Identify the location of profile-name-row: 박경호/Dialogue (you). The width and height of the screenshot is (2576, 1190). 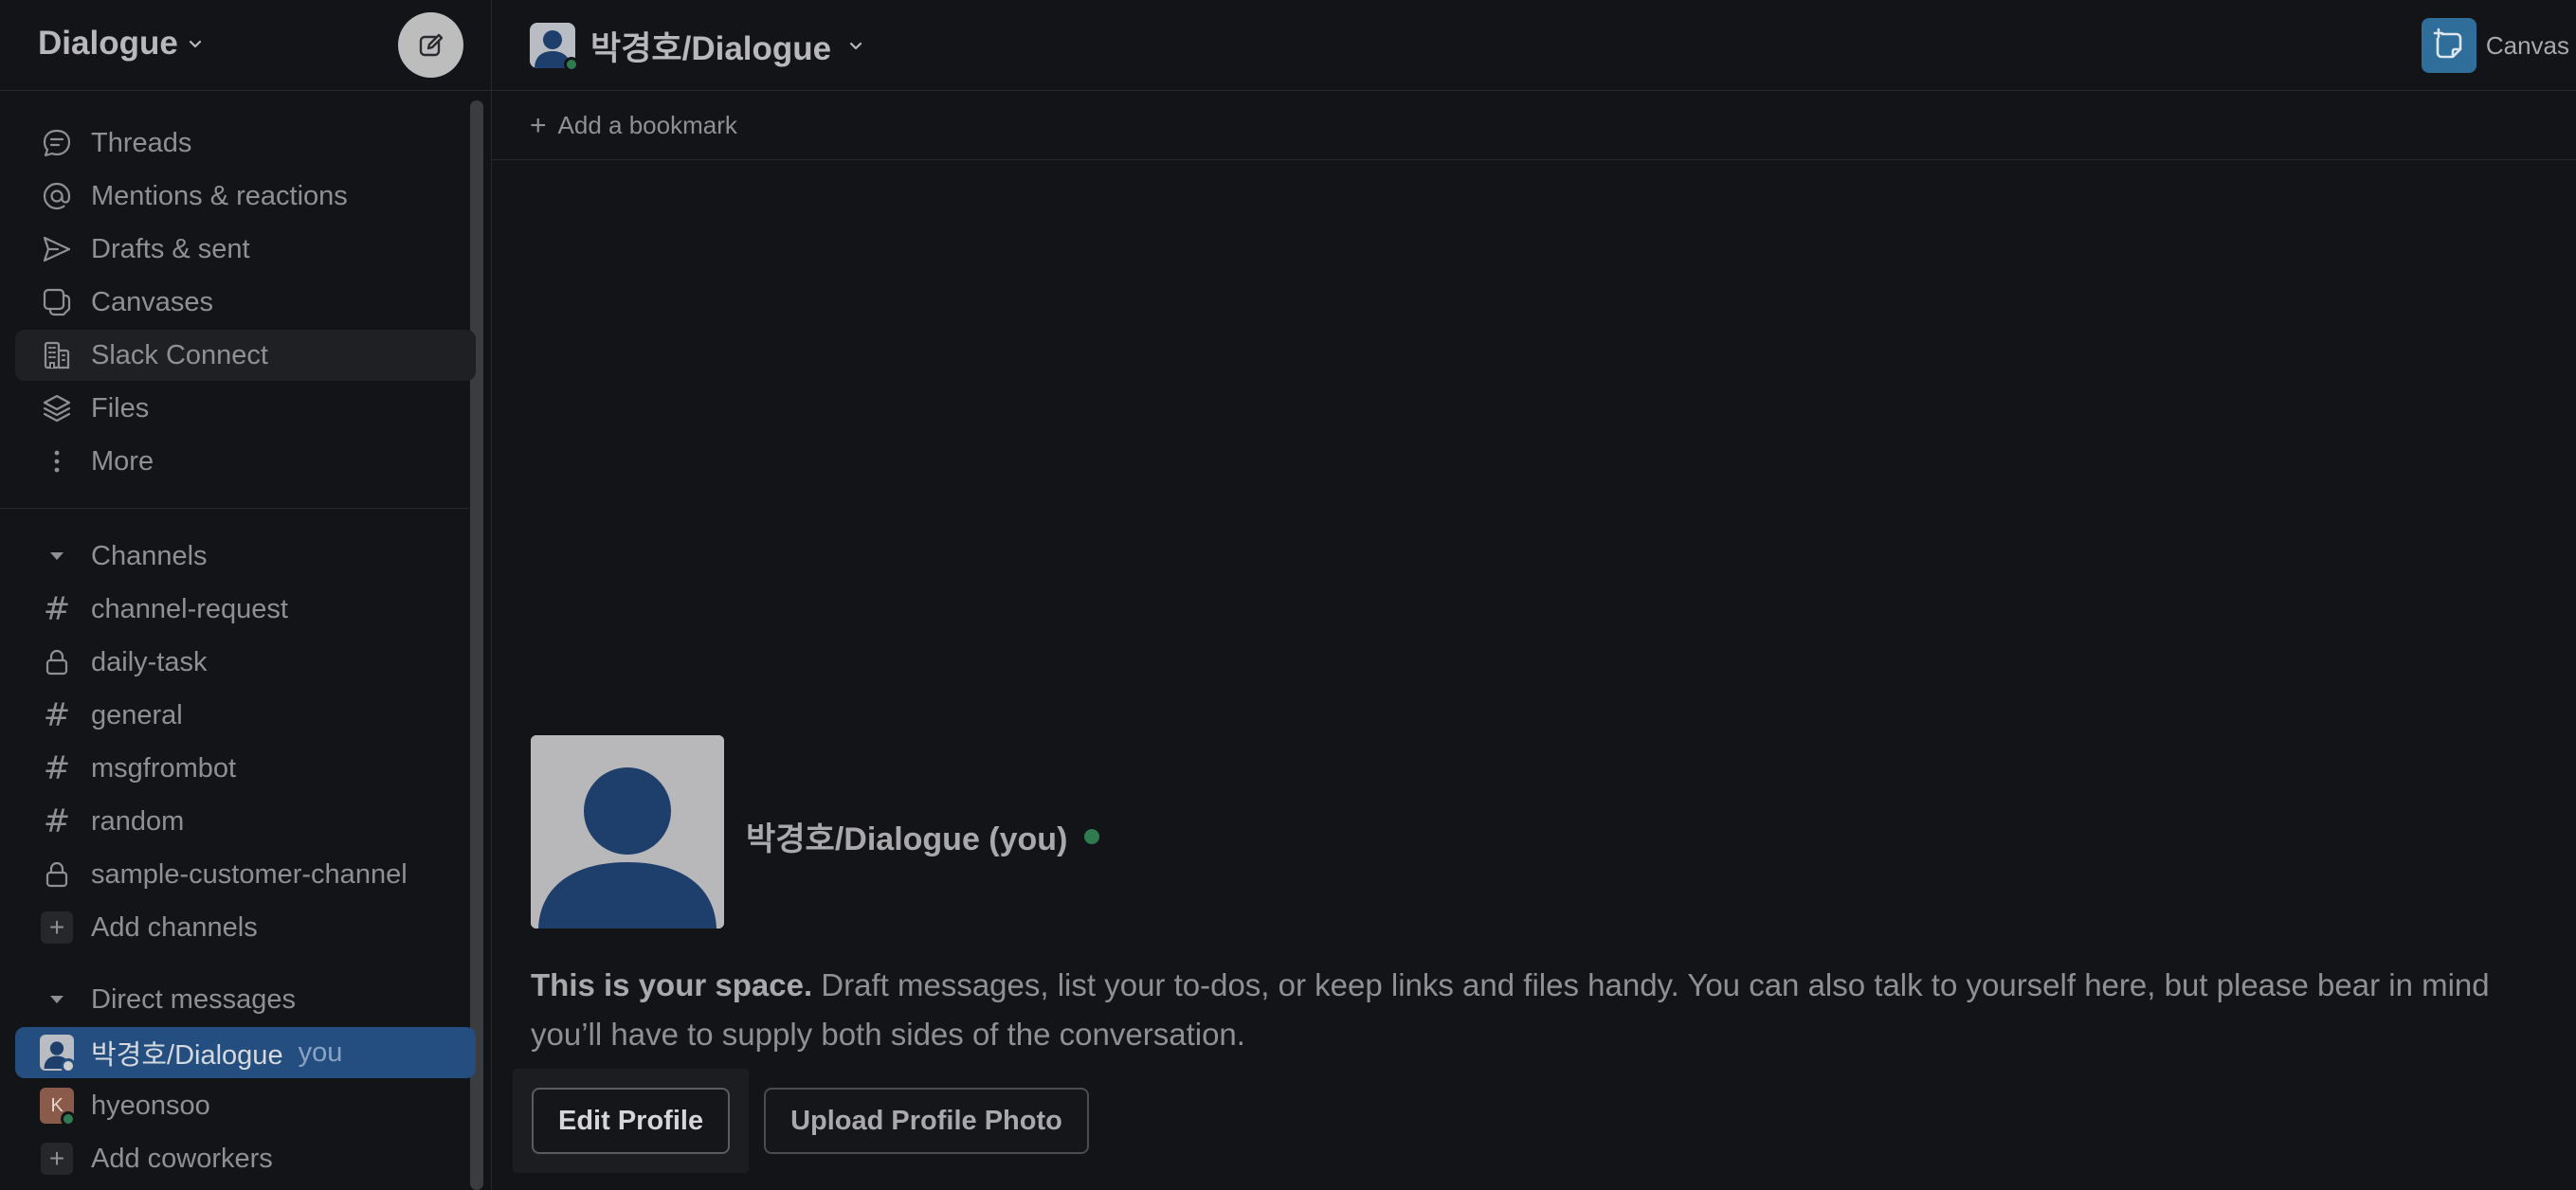
(923, 836).